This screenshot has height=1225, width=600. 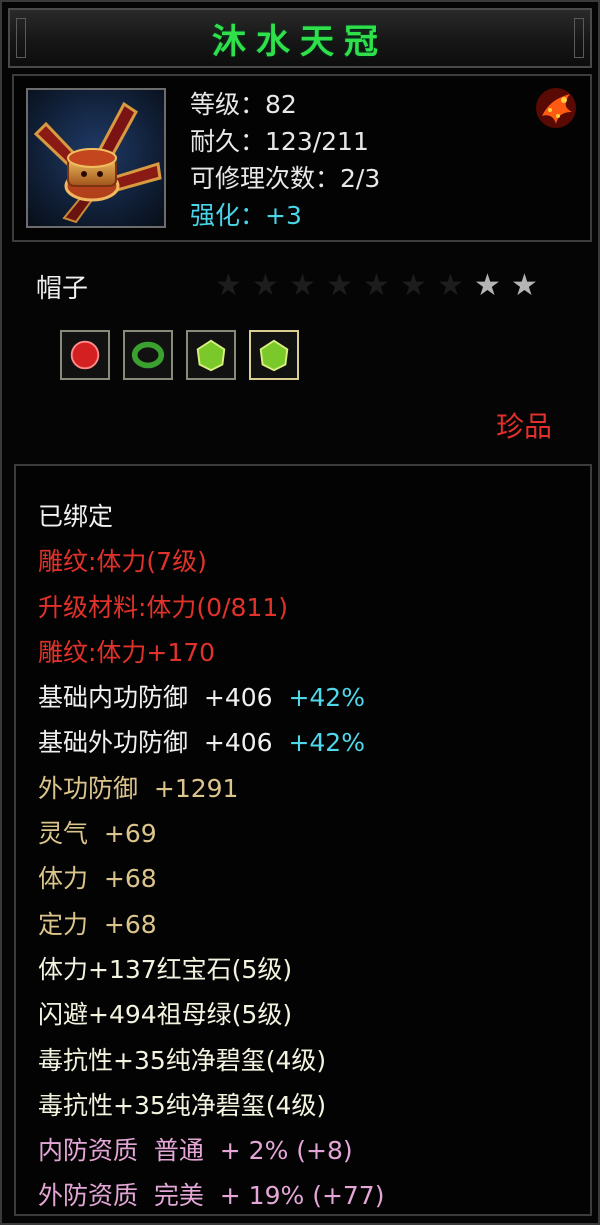 What do you see at coordinates (97, 924) in the screenshot?
I see `attribute-text: 定力 +68` at bounding box center [97, 924].